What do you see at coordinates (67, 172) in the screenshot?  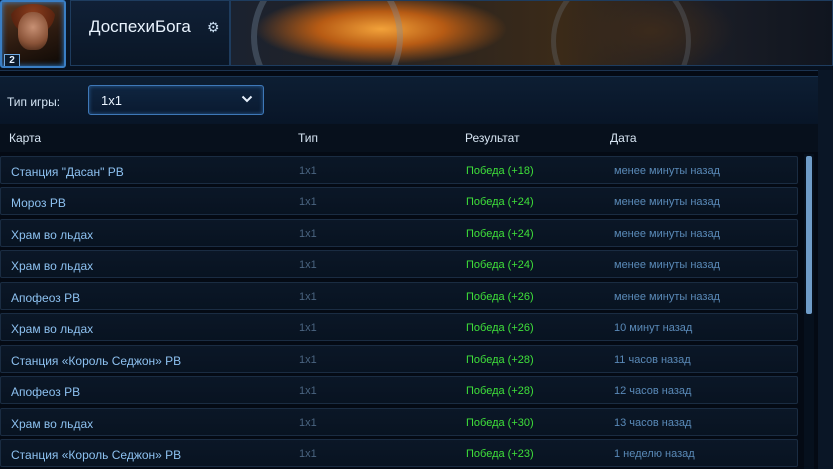 I see `map-name: Станция "Дасан" РВ` at bounding box center [67, 172].